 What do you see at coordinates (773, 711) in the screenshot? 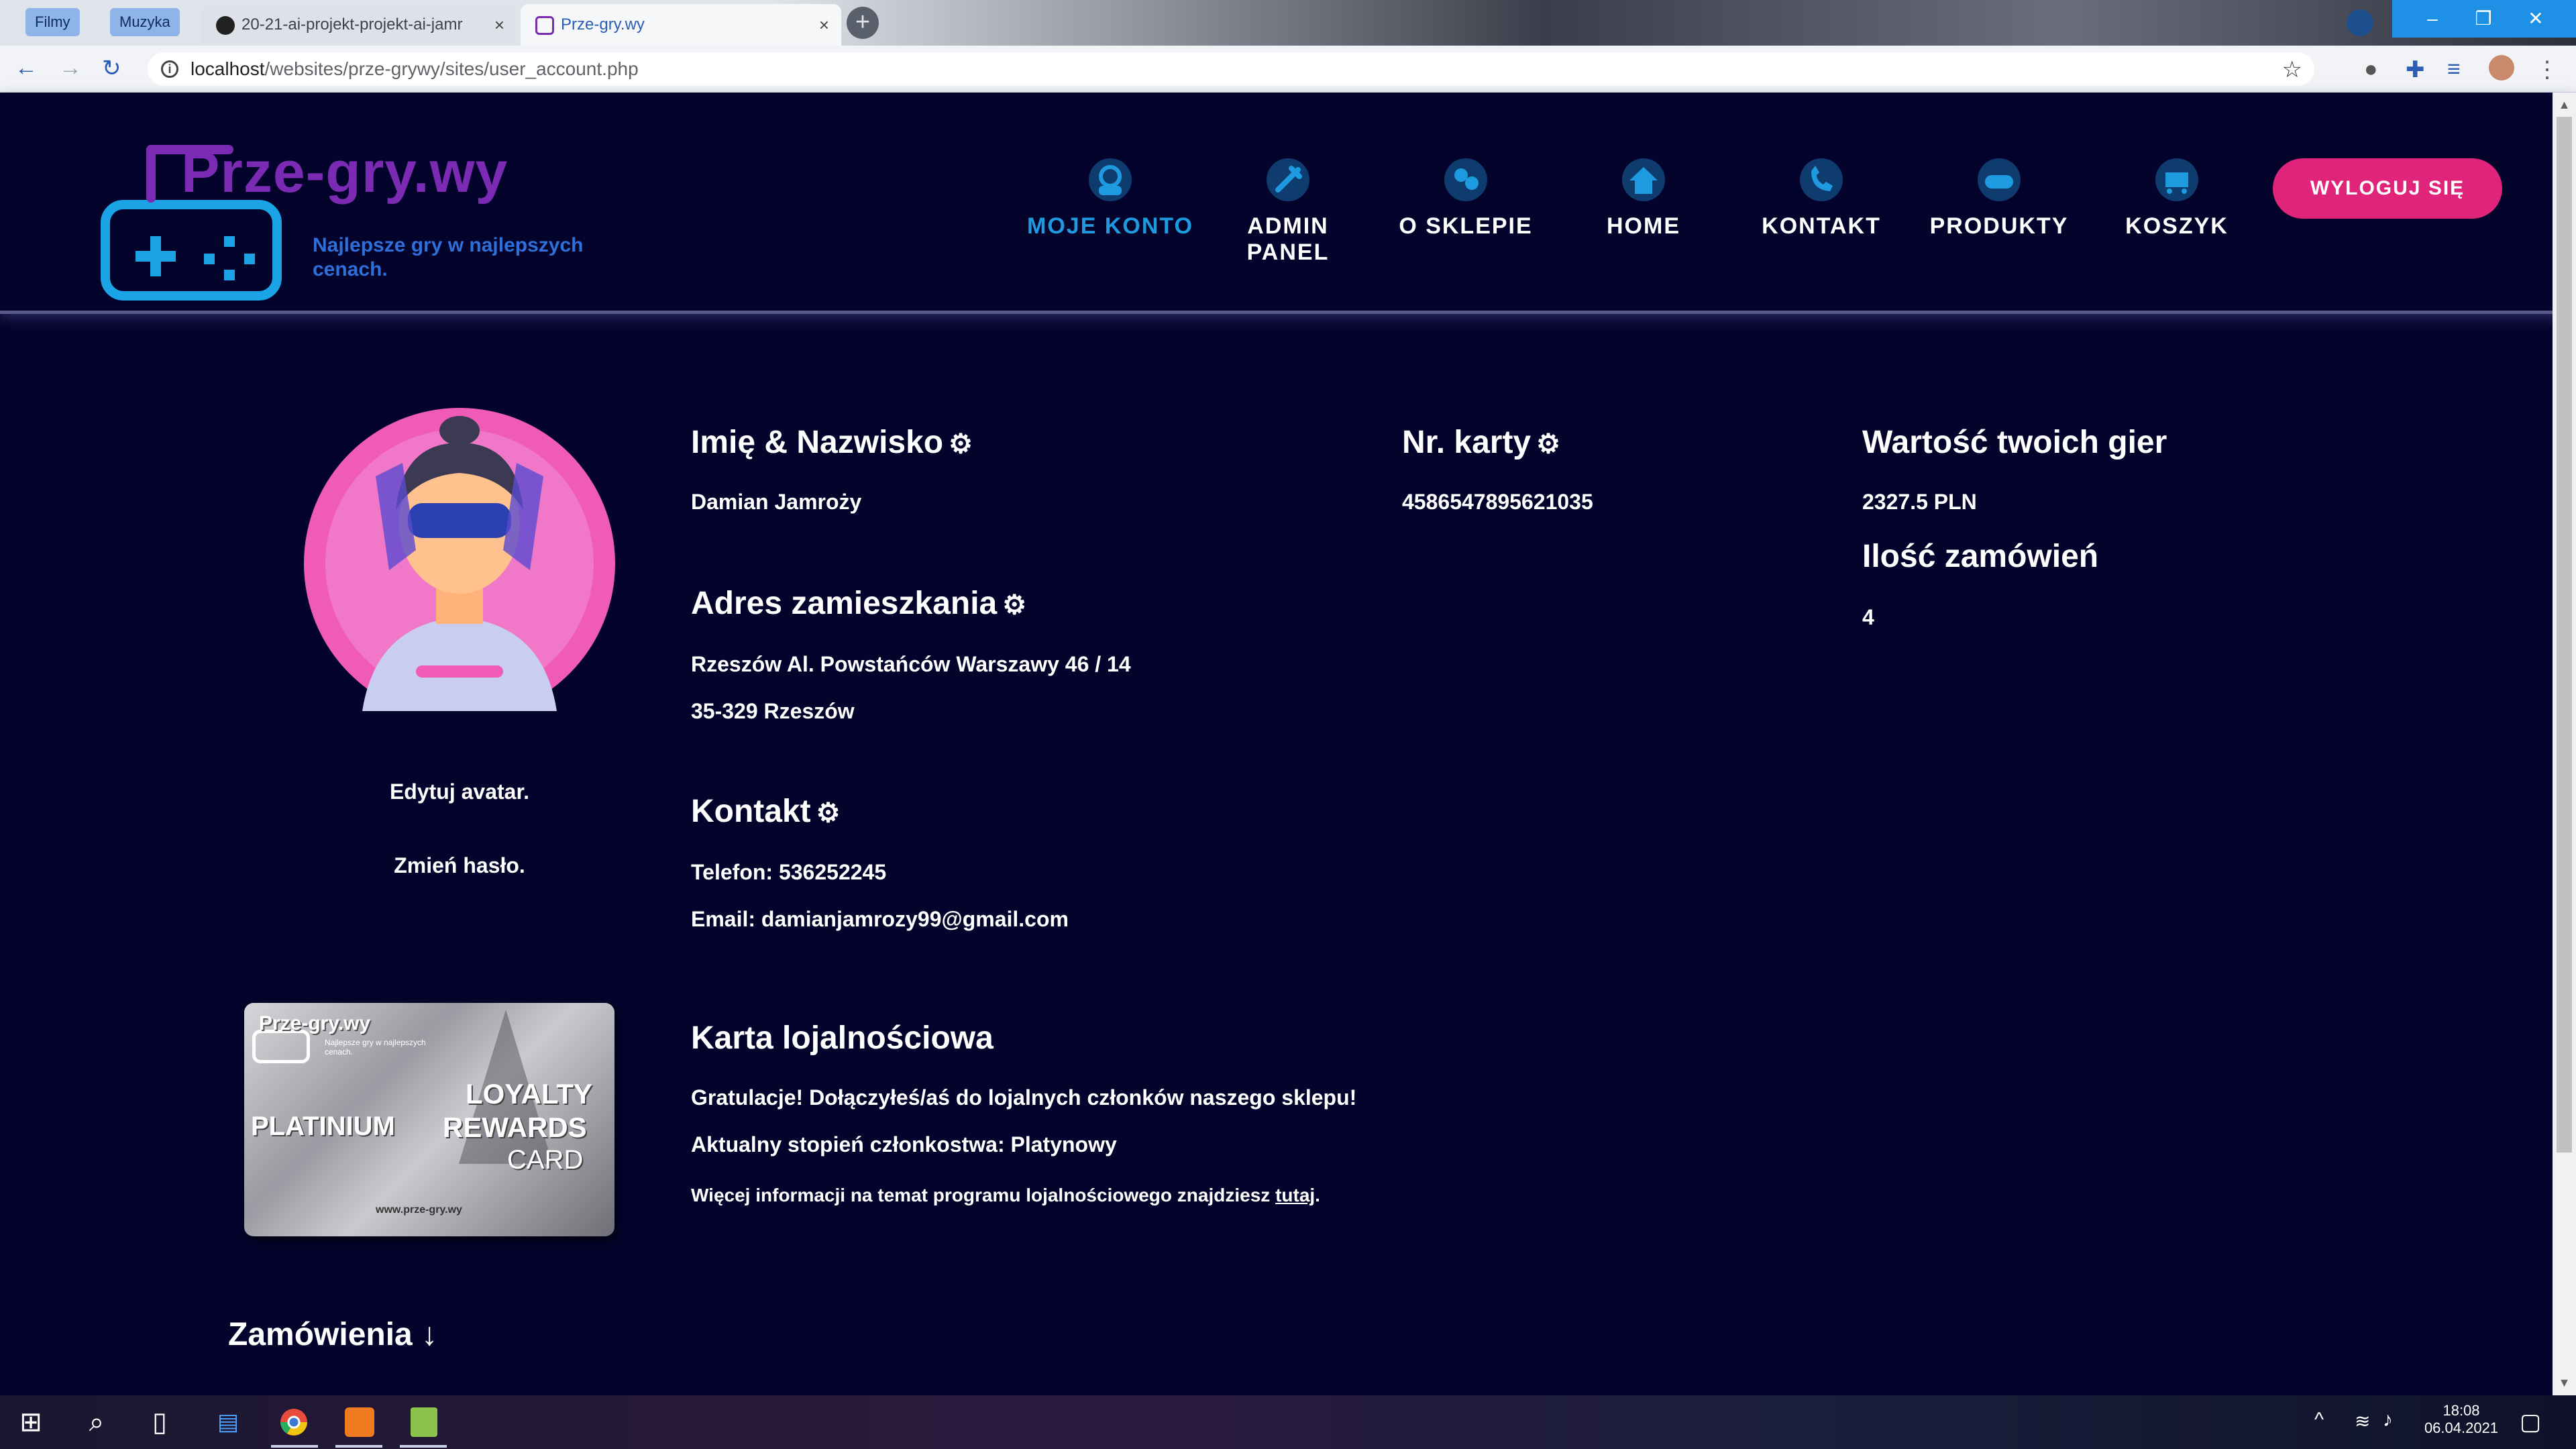
I see `address-line-2: 35-329 Rzeszów` at bounding box center [773, 711].